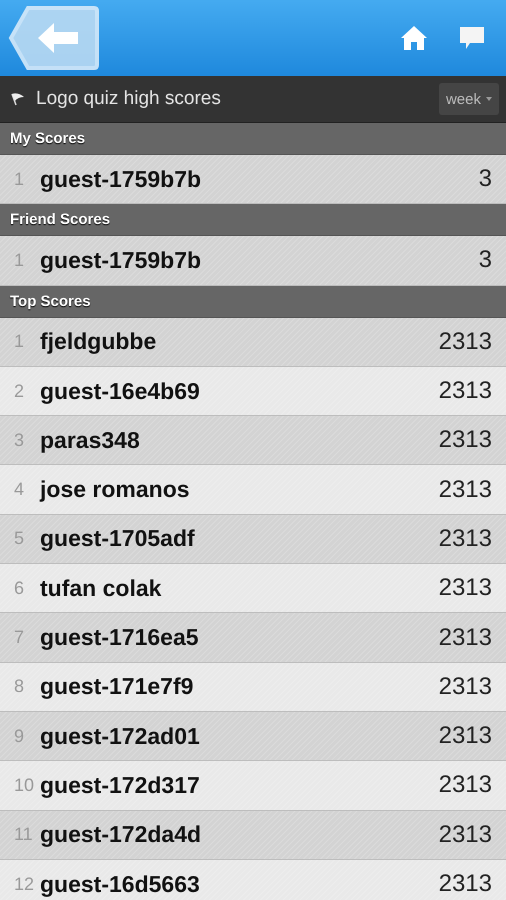 The width and height of the screenshot is (506, 900). I want to click on rank-number: 11, so click(24, 835).